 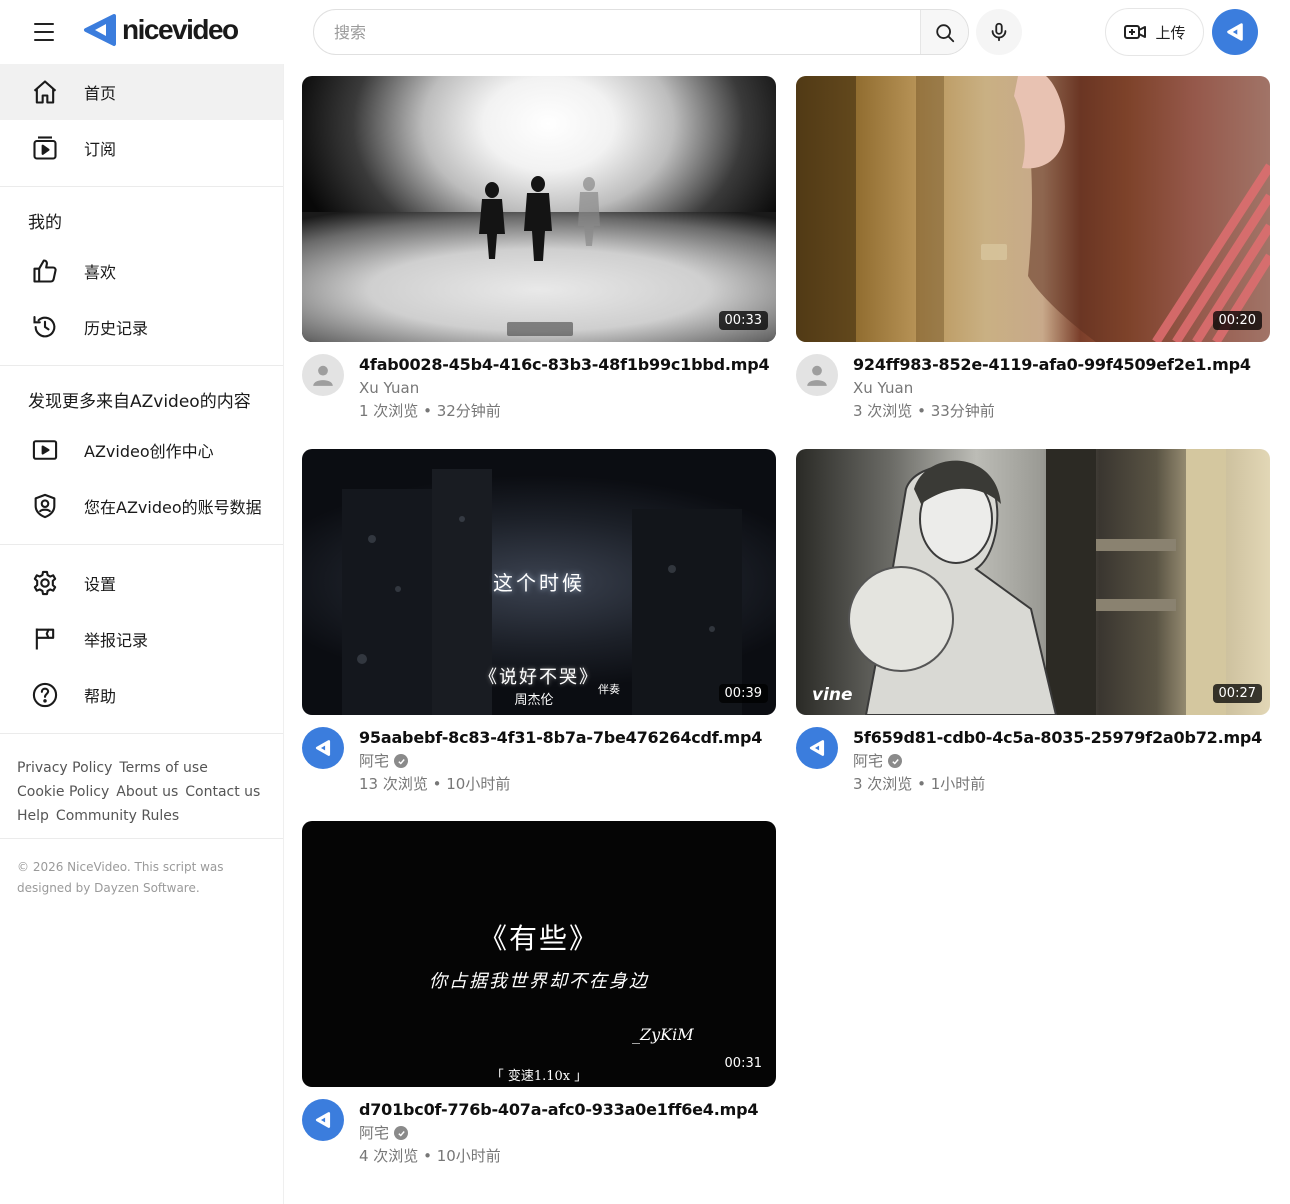 I want to click on verified-icon, so click(x=401, y=761).